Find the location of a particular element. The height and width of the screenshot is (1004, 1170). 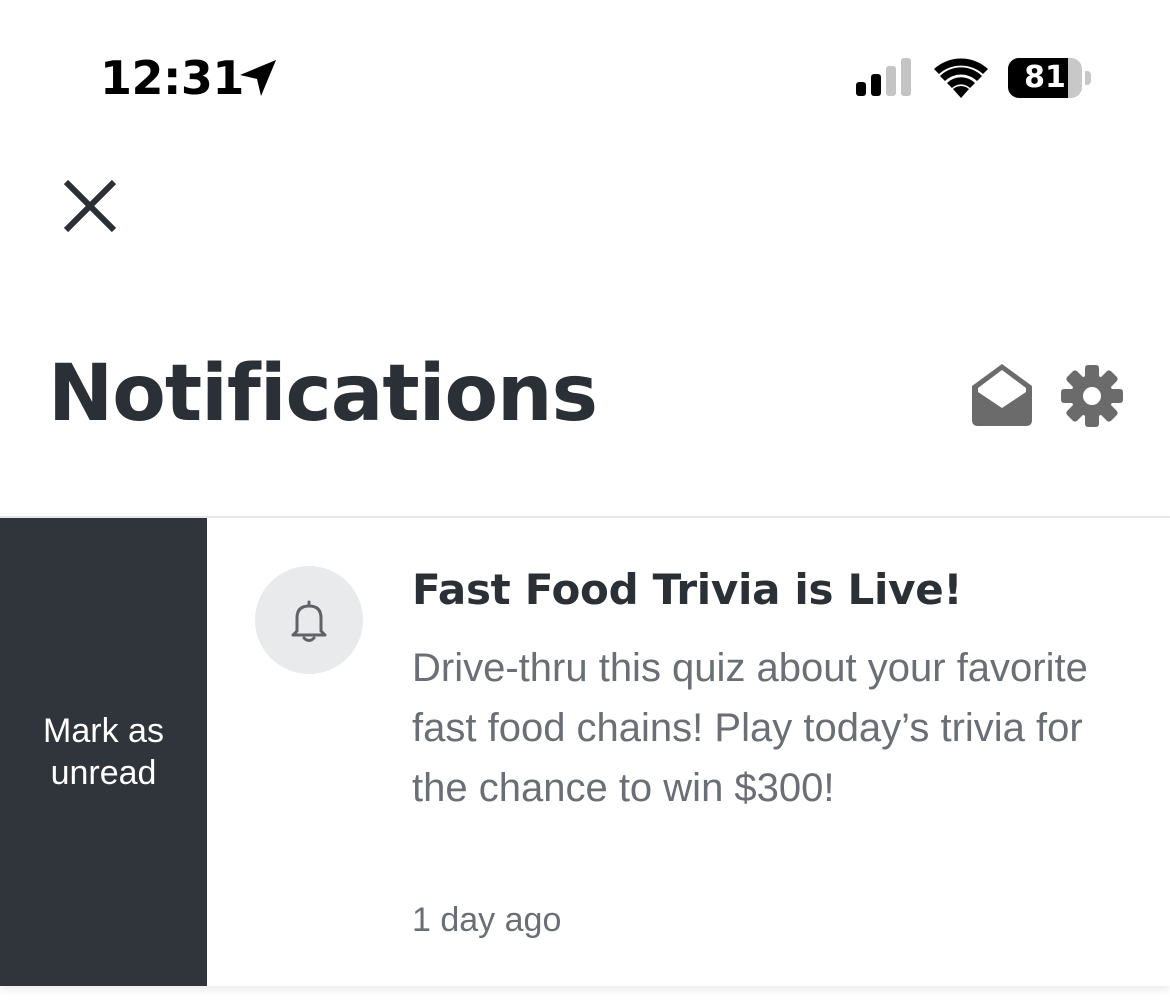

gear-icon is located at coordinates (1092, 396).